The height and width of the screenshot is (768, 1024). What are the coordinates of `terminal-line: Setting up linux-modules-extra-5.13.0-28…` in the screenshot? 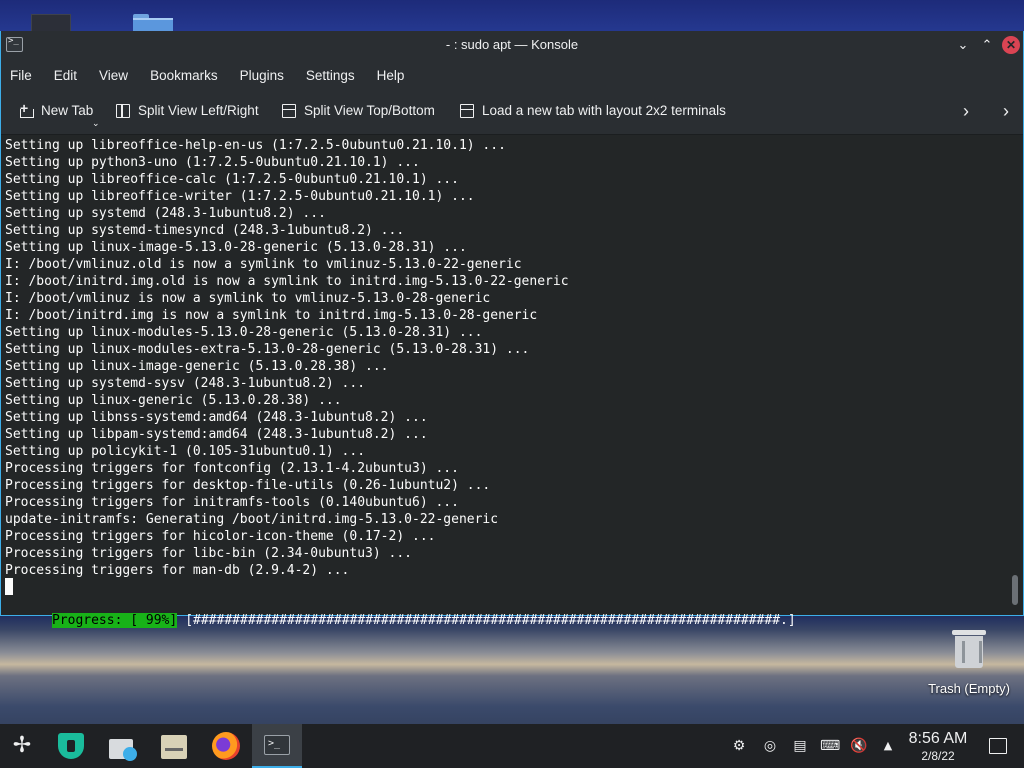 It's located at (267, 349).